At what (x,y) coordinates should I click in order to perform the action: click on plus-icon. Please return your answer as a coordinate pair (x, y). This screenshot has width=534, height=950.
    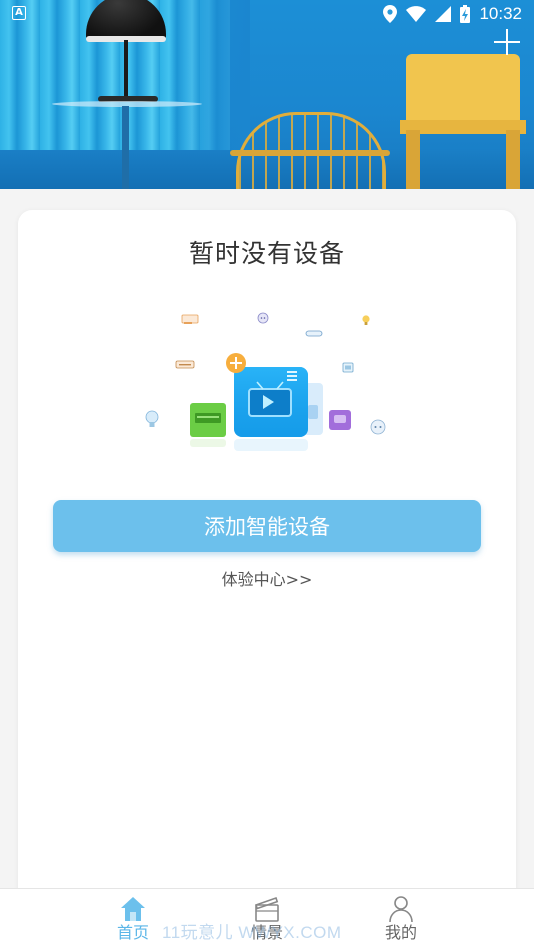
    Looking at the image, I should click on (507, 42).